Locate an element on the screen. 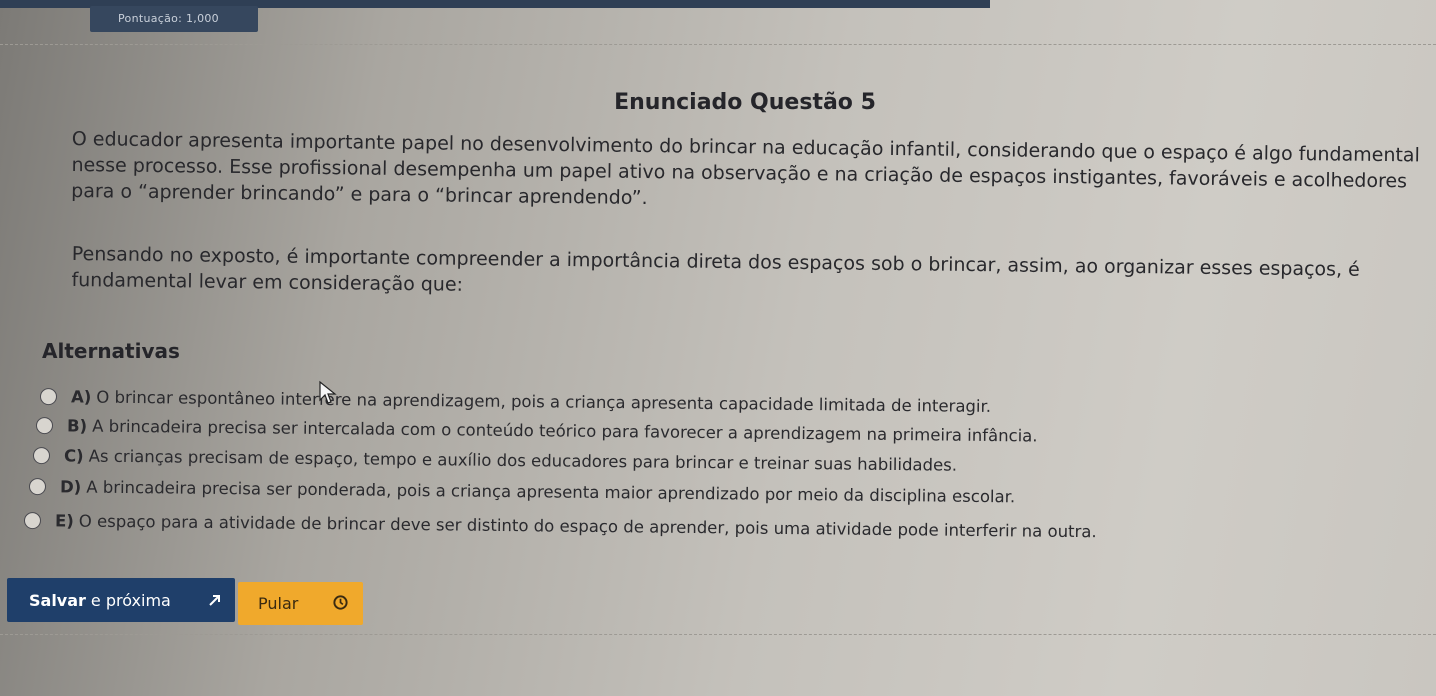  option-d-letter: D) is located at coordinates (70, 487).